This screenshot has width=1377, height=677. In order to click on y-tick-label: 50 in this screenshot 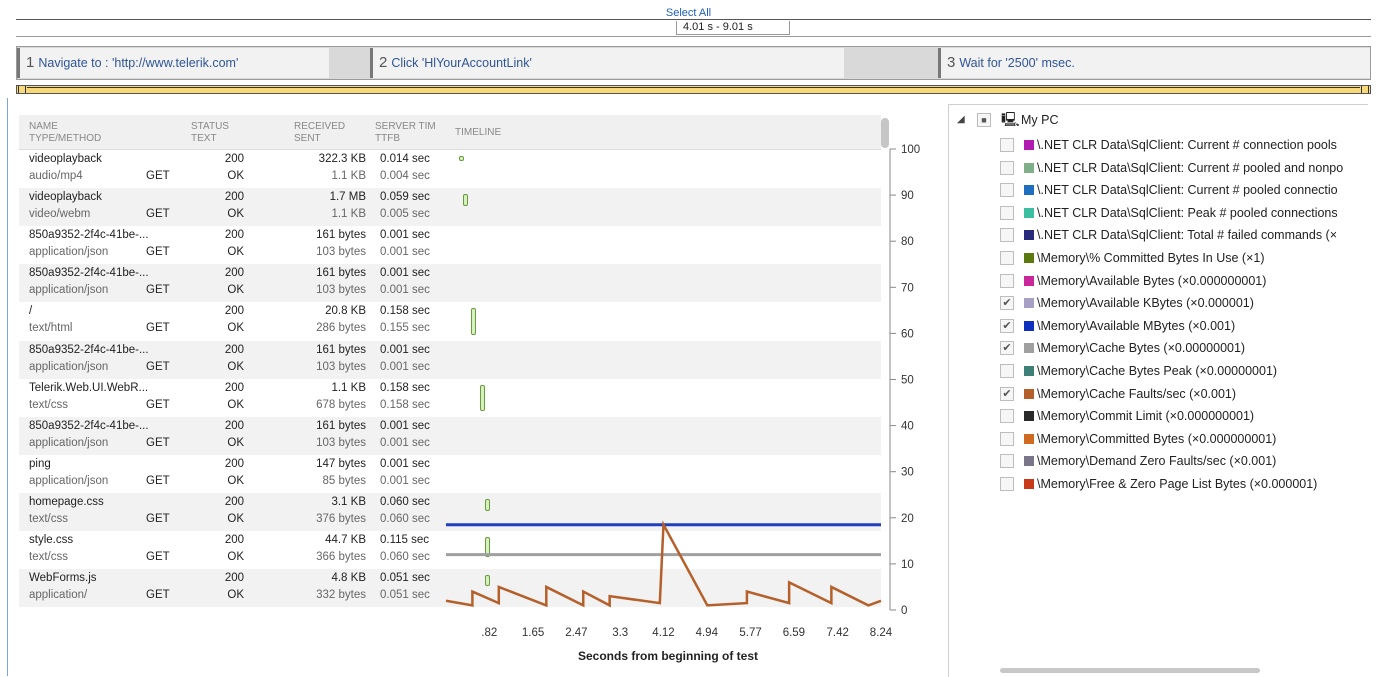, I will do `click(907, 381)`.